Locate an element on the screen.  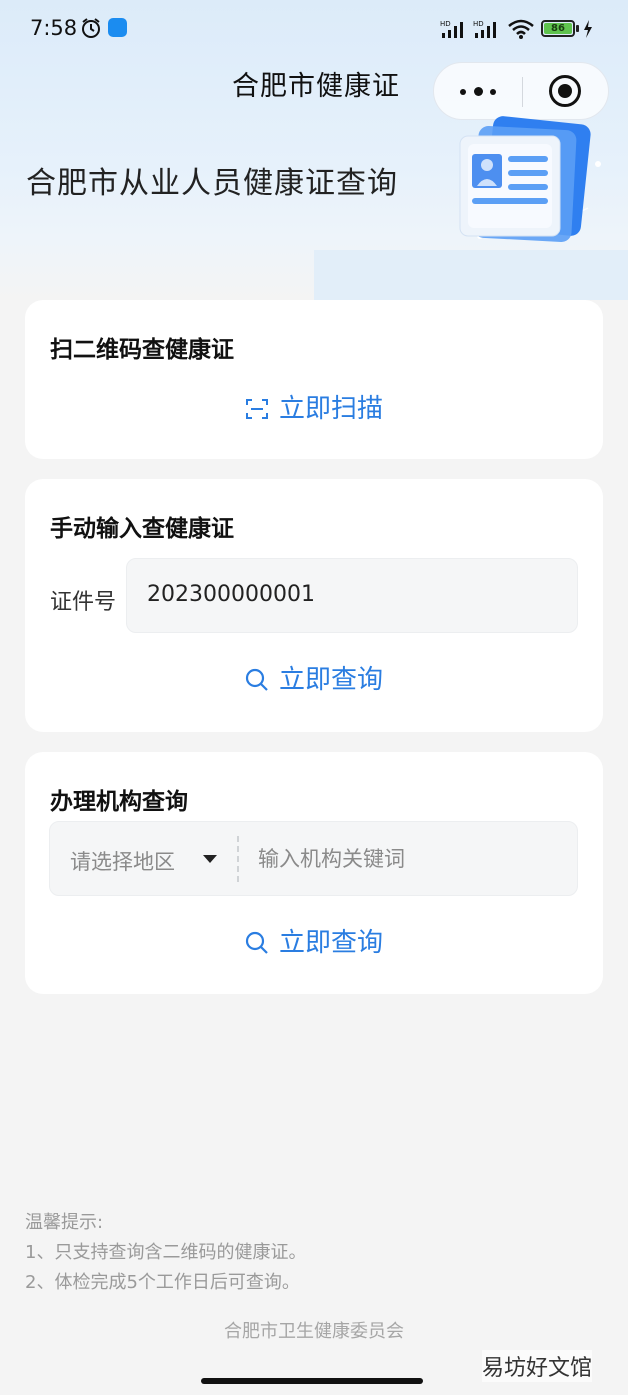
battery-level: 86 is located at coordinates (558, 28).